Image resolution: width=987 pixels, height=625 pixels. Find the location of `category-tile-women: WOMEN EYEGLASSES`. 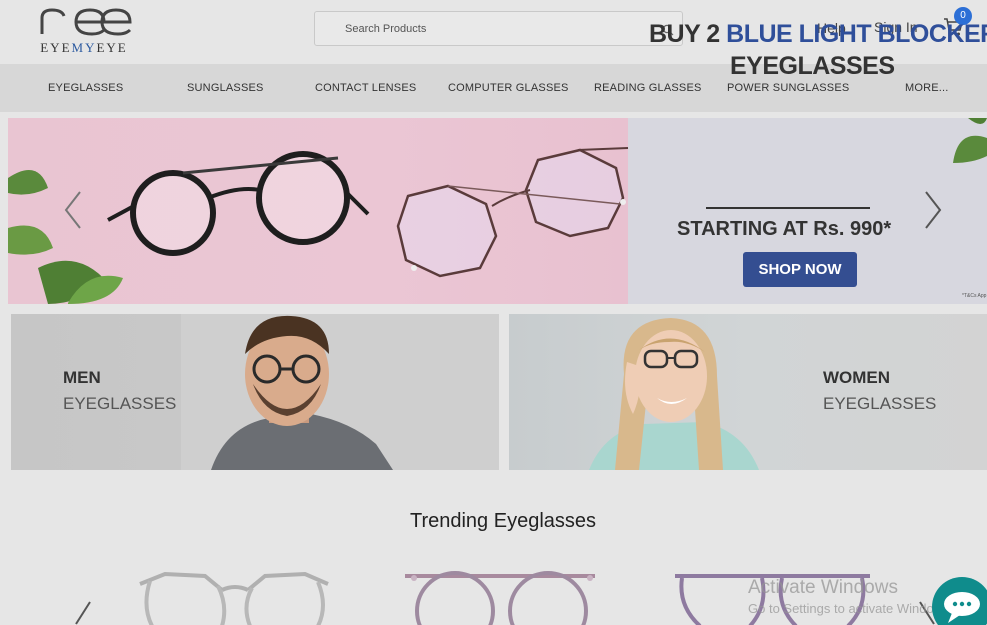

category-tile-women: WOMEN EYEGLASSES is located at coordinates (748, 392).